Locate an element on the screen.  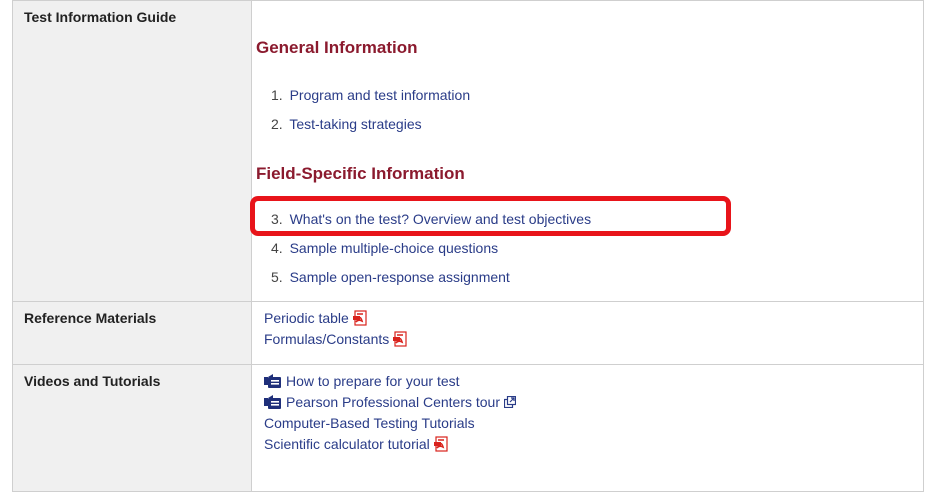
row-label-reference: Reference Materials is located at coordinates (132, 333).